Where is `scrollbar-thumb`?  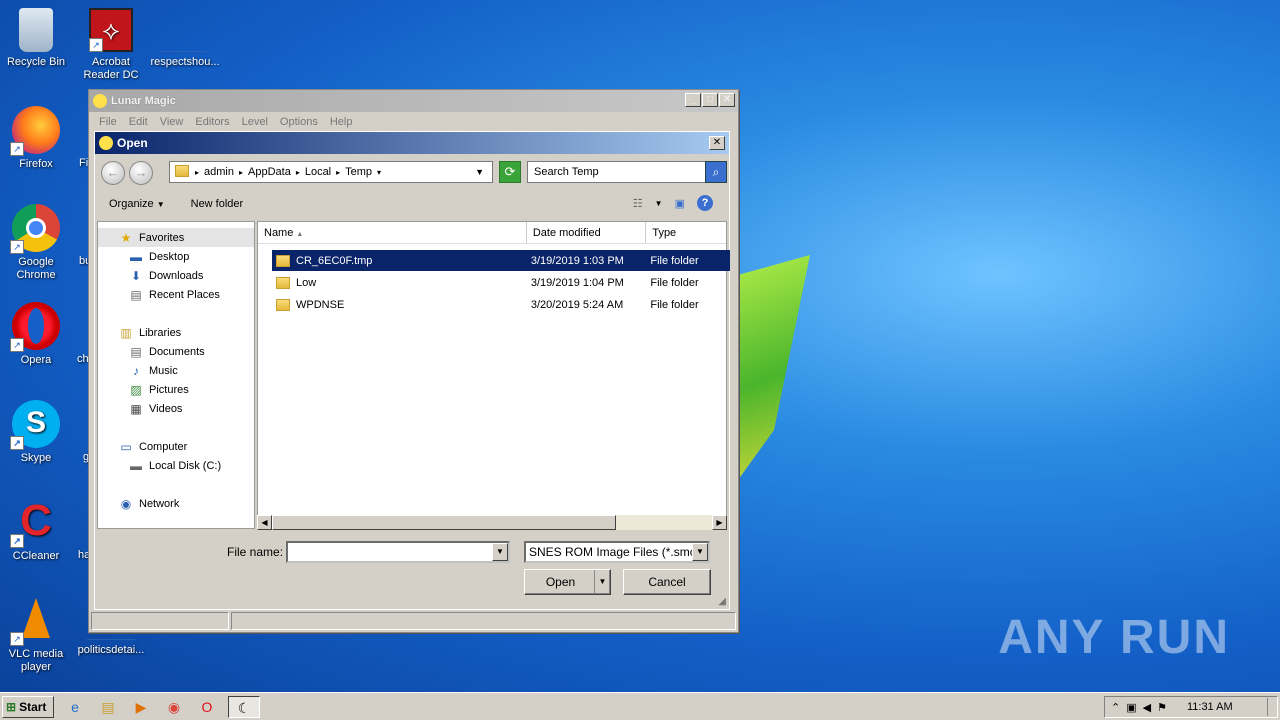 scrollbar-thumb is located at coordinates (444, 522).